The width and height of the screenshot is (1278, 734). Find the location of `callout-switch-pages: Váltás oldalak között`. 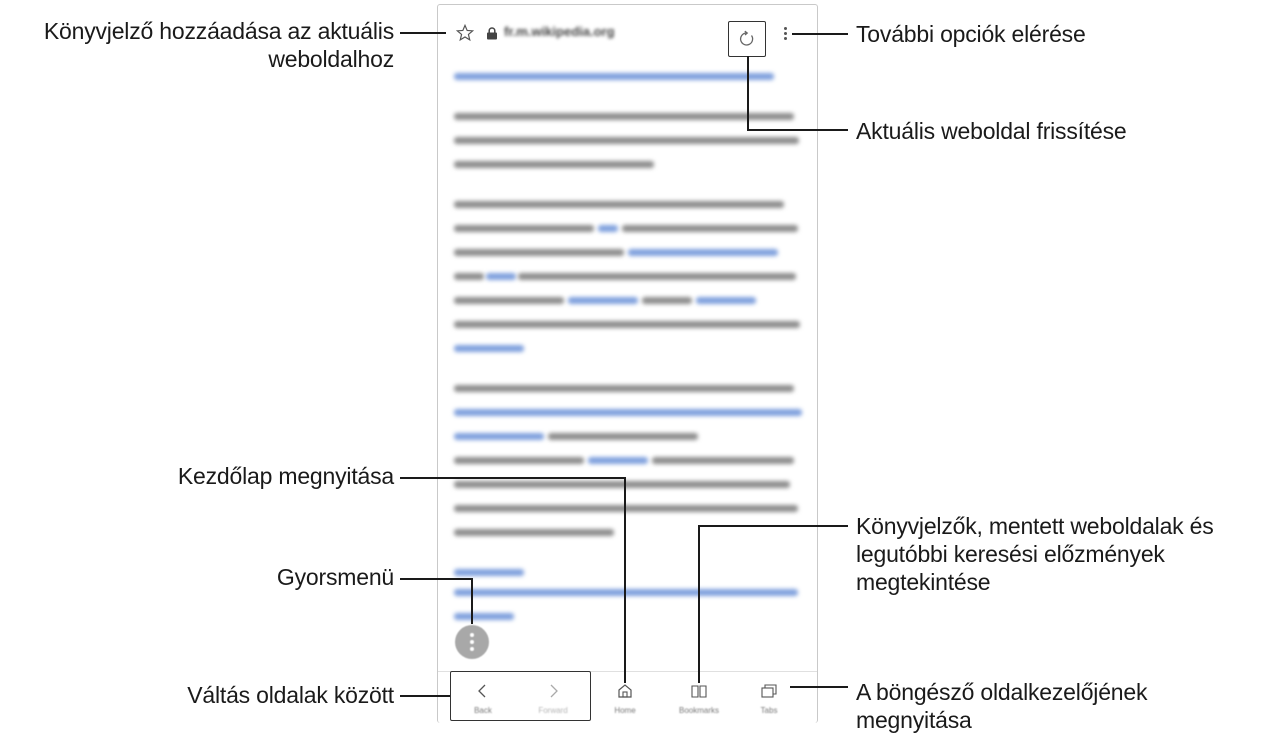

callout-switch-pages: Váltás oldalak között is located at coordinates (290, 695).